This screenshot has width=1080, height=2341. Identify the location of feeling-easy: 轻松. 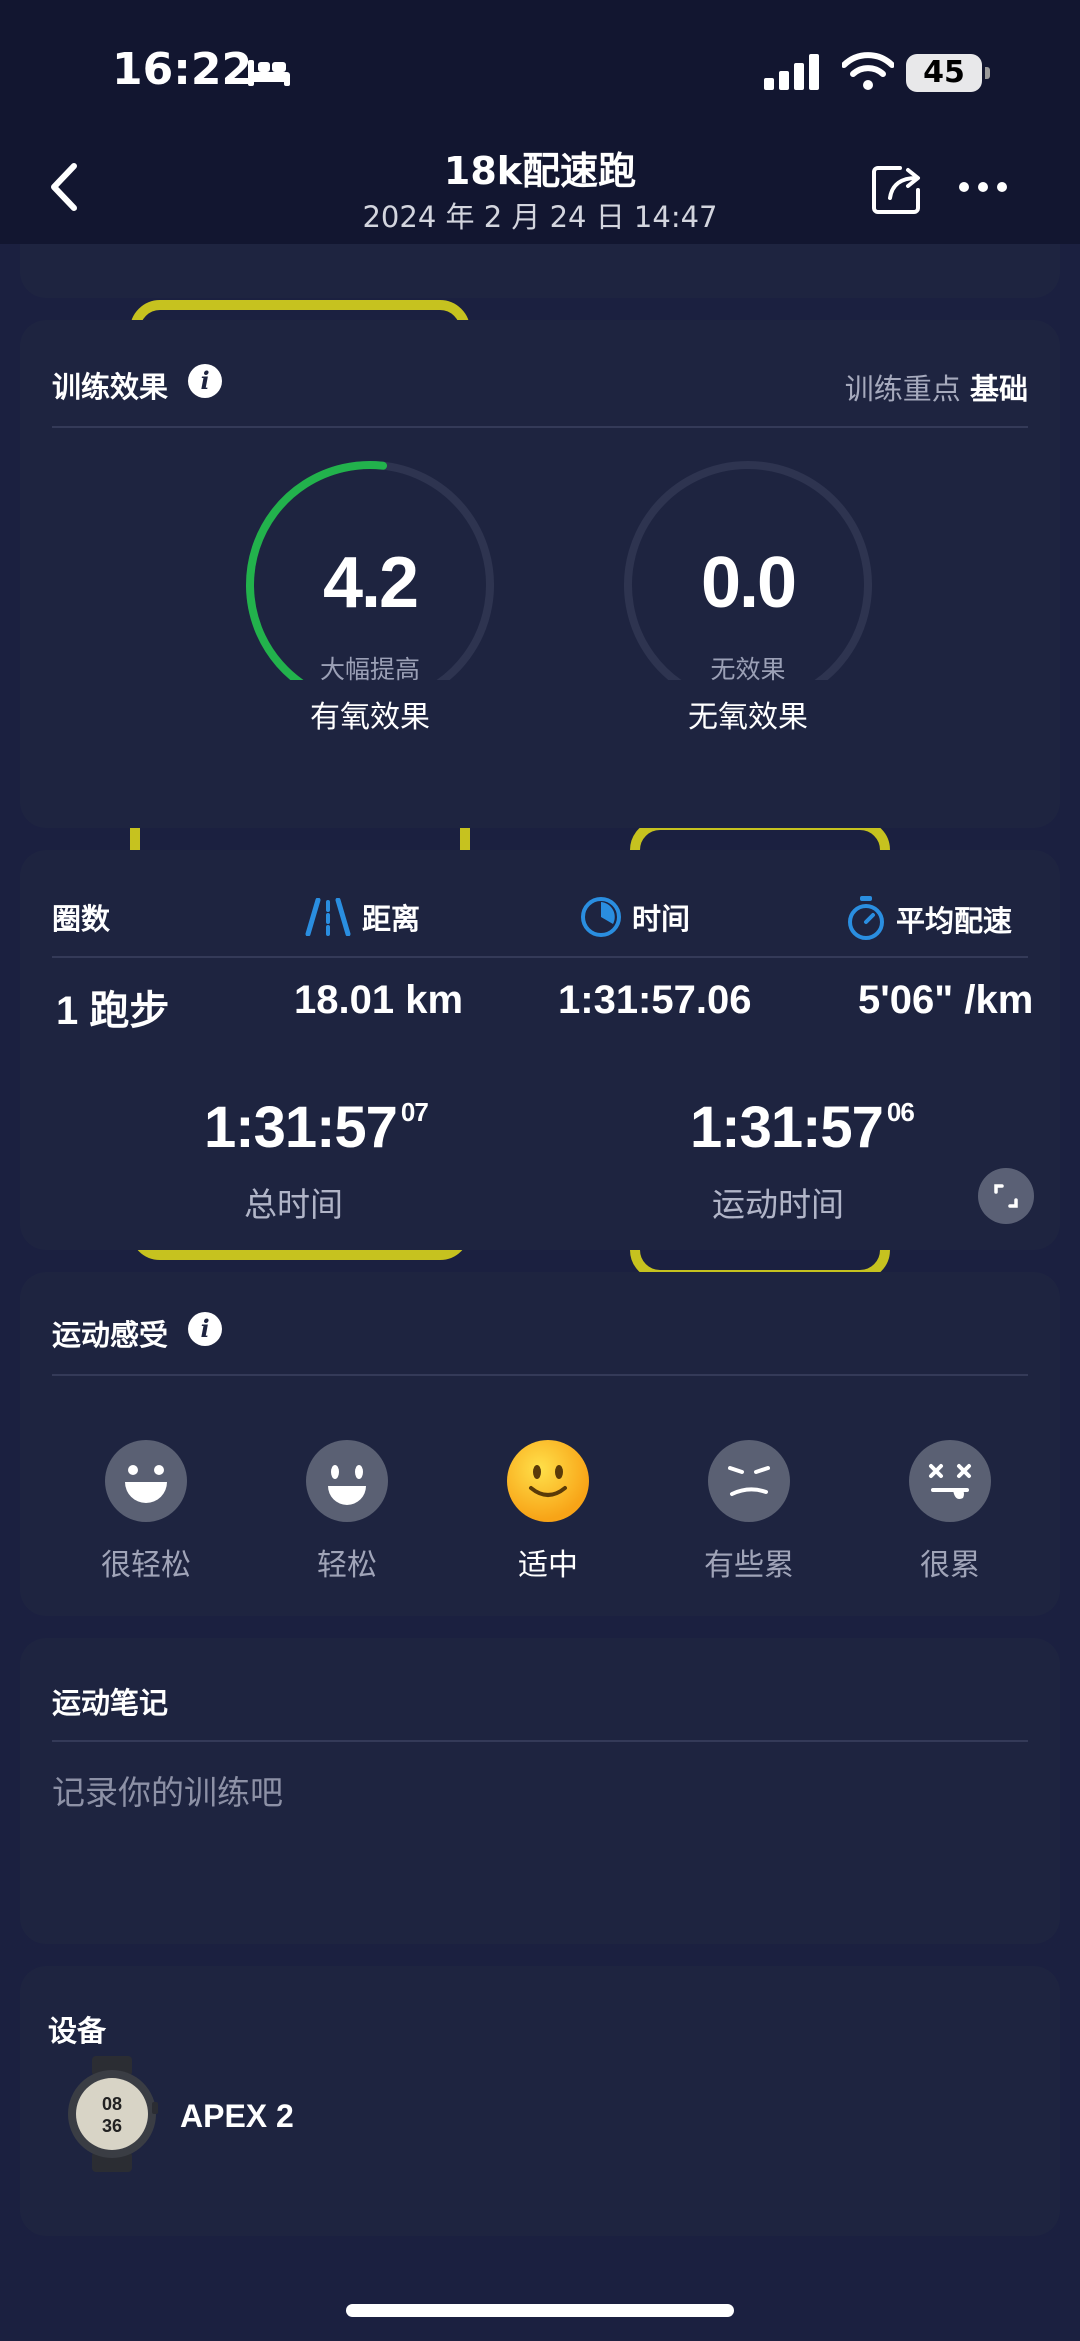
(347, 1562).